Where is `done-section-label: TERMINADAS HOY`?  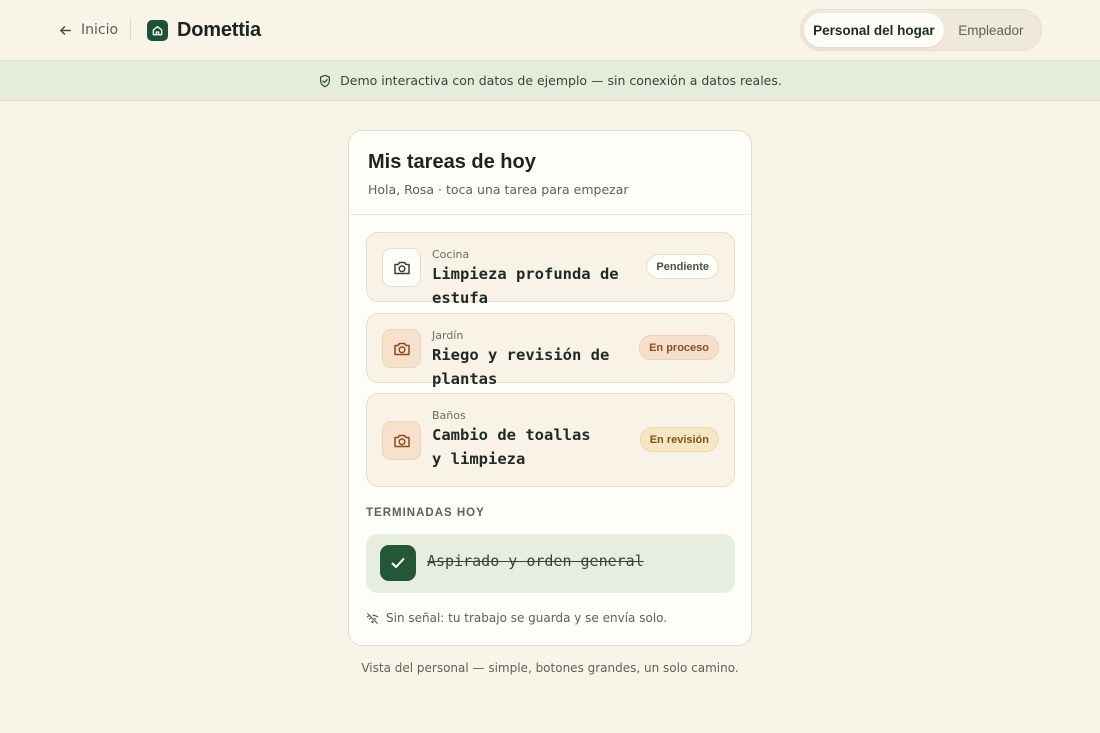 done-section-label: TERMINADAS HOY is located at coordinates (425, 513).